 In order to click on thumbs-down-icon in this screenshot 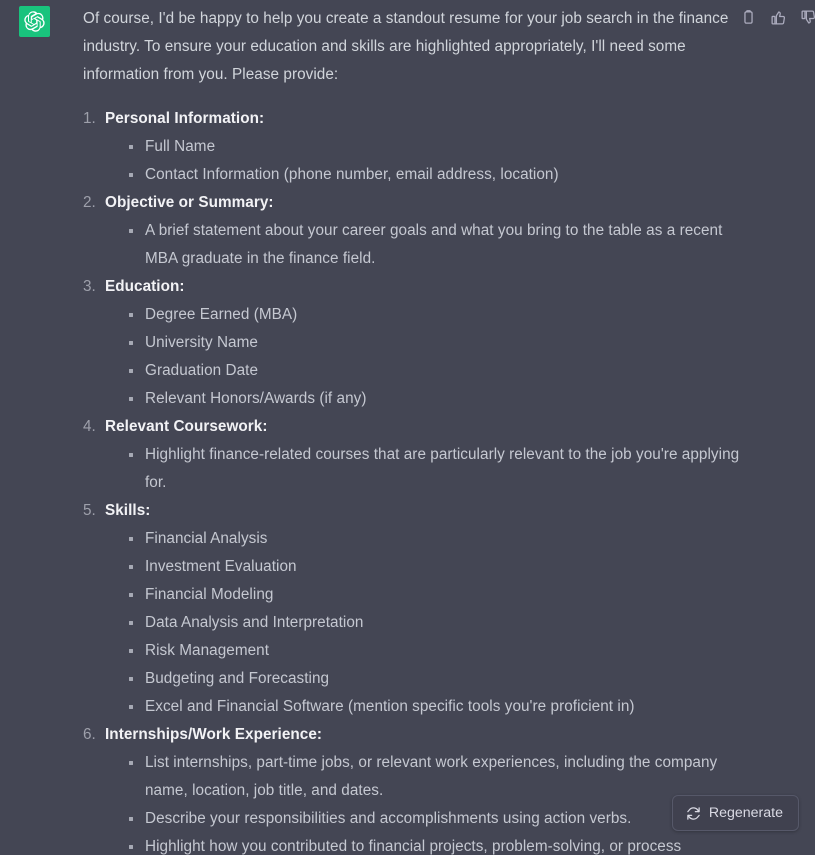, I will do `click(807, 17)`.